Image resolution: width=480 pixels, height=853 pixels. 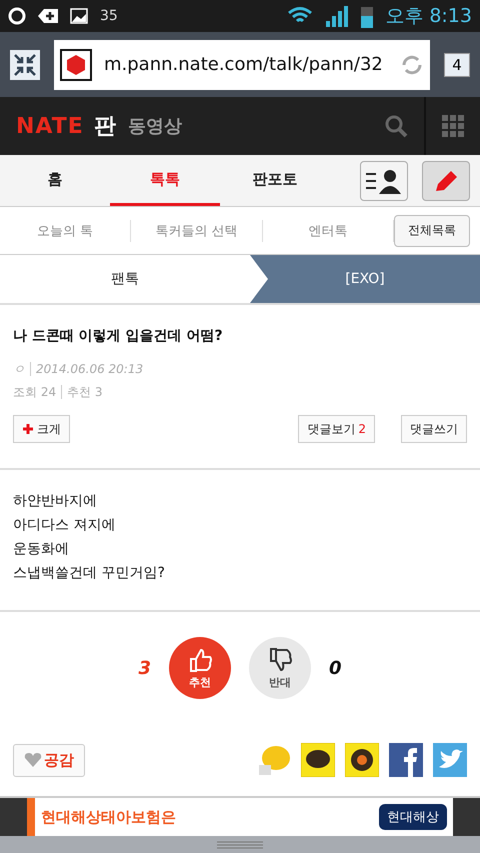 I want to click on subcategory-link: [EXO], so click(x=365, y=279).